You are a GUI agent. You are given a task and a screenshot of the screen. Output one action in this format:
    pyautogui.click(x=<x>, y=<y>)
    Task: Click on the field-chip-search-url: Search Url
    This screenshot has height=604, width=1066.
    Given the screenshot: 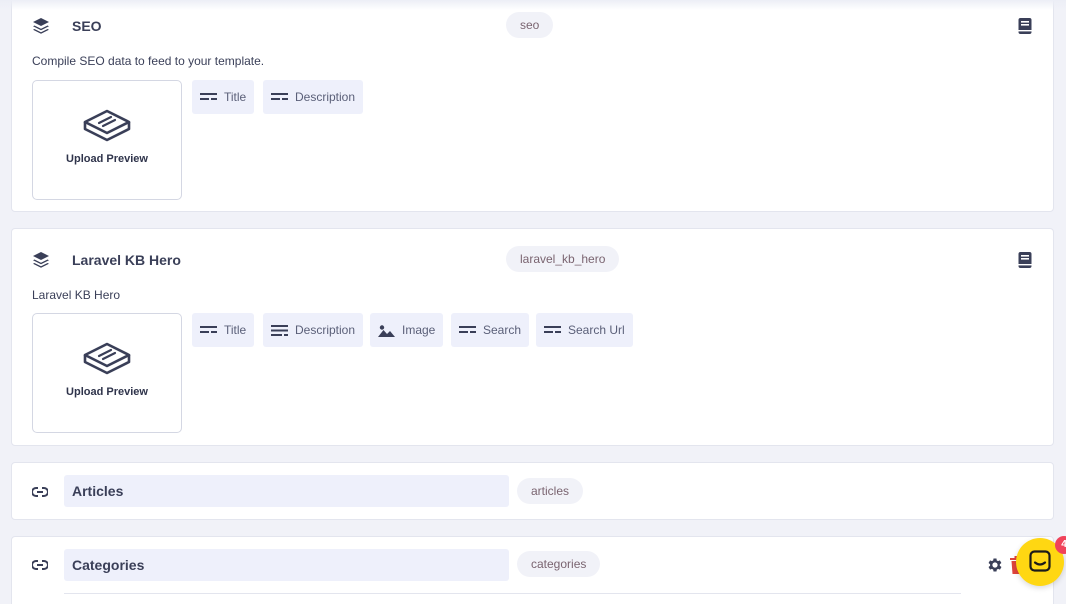 What is the action you would take?
    pyautogui.click(x=584, y=330)
    